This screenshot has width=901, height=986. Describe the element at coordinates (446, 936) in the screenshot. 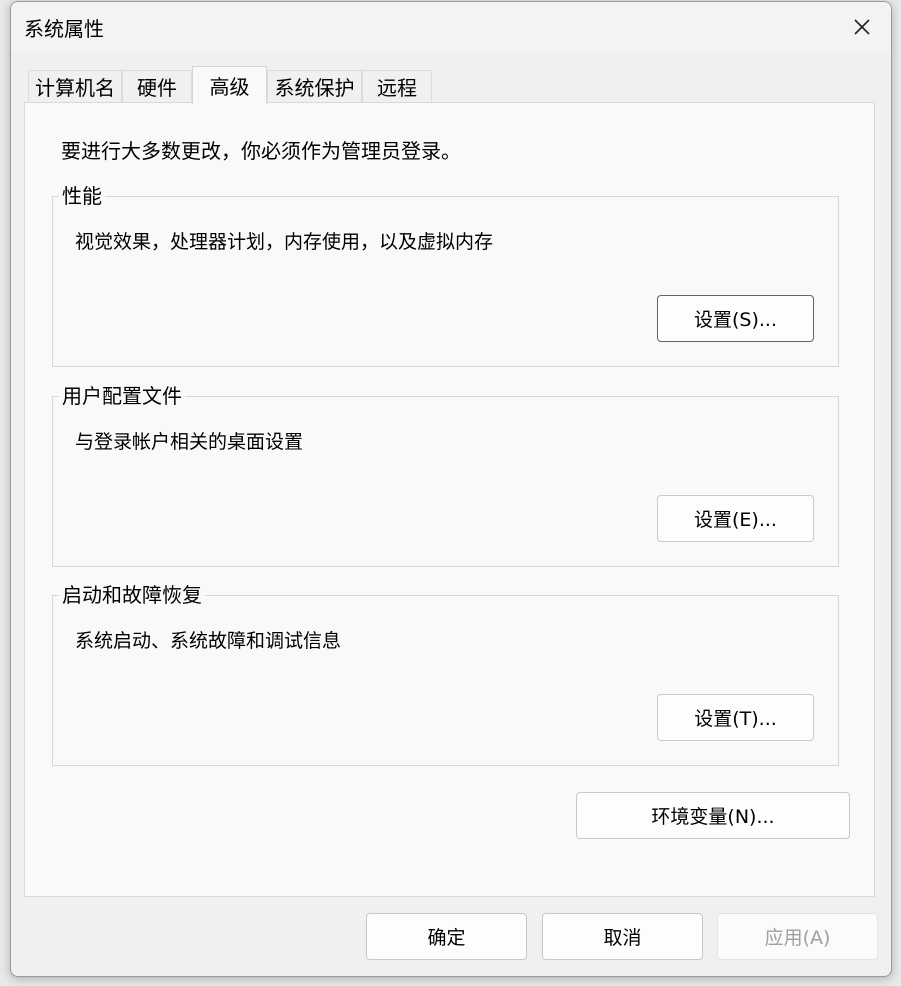

I see `ok-button: 确定` at that location.